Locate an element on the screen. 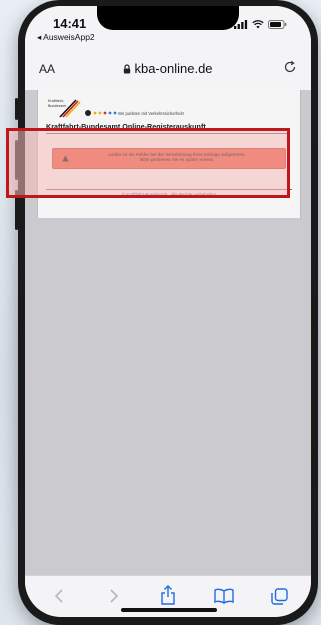  status-icons is located at coordinates (260, 24).